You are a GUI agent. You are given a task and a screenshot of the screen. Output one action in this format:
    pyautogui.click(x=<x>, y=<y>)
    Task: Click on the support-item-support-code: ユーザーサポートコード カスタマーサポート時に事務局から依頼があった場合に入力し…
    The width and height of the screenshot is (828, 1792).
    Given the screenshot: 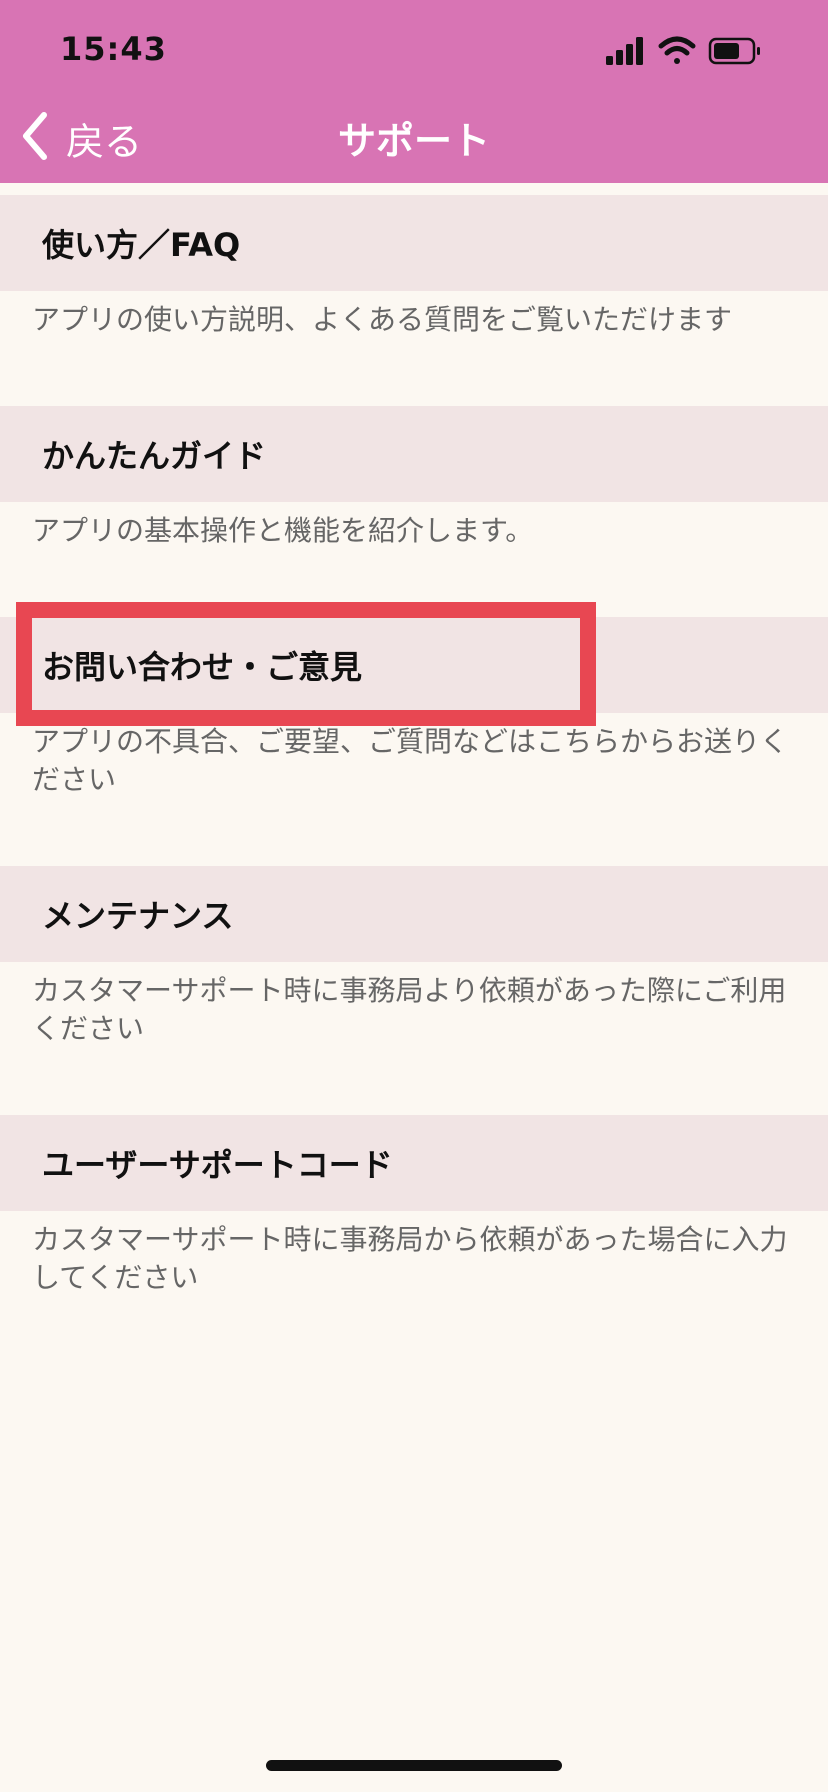 What is the action you would take?
    pyautogui.click(x=414, y=1206)
    